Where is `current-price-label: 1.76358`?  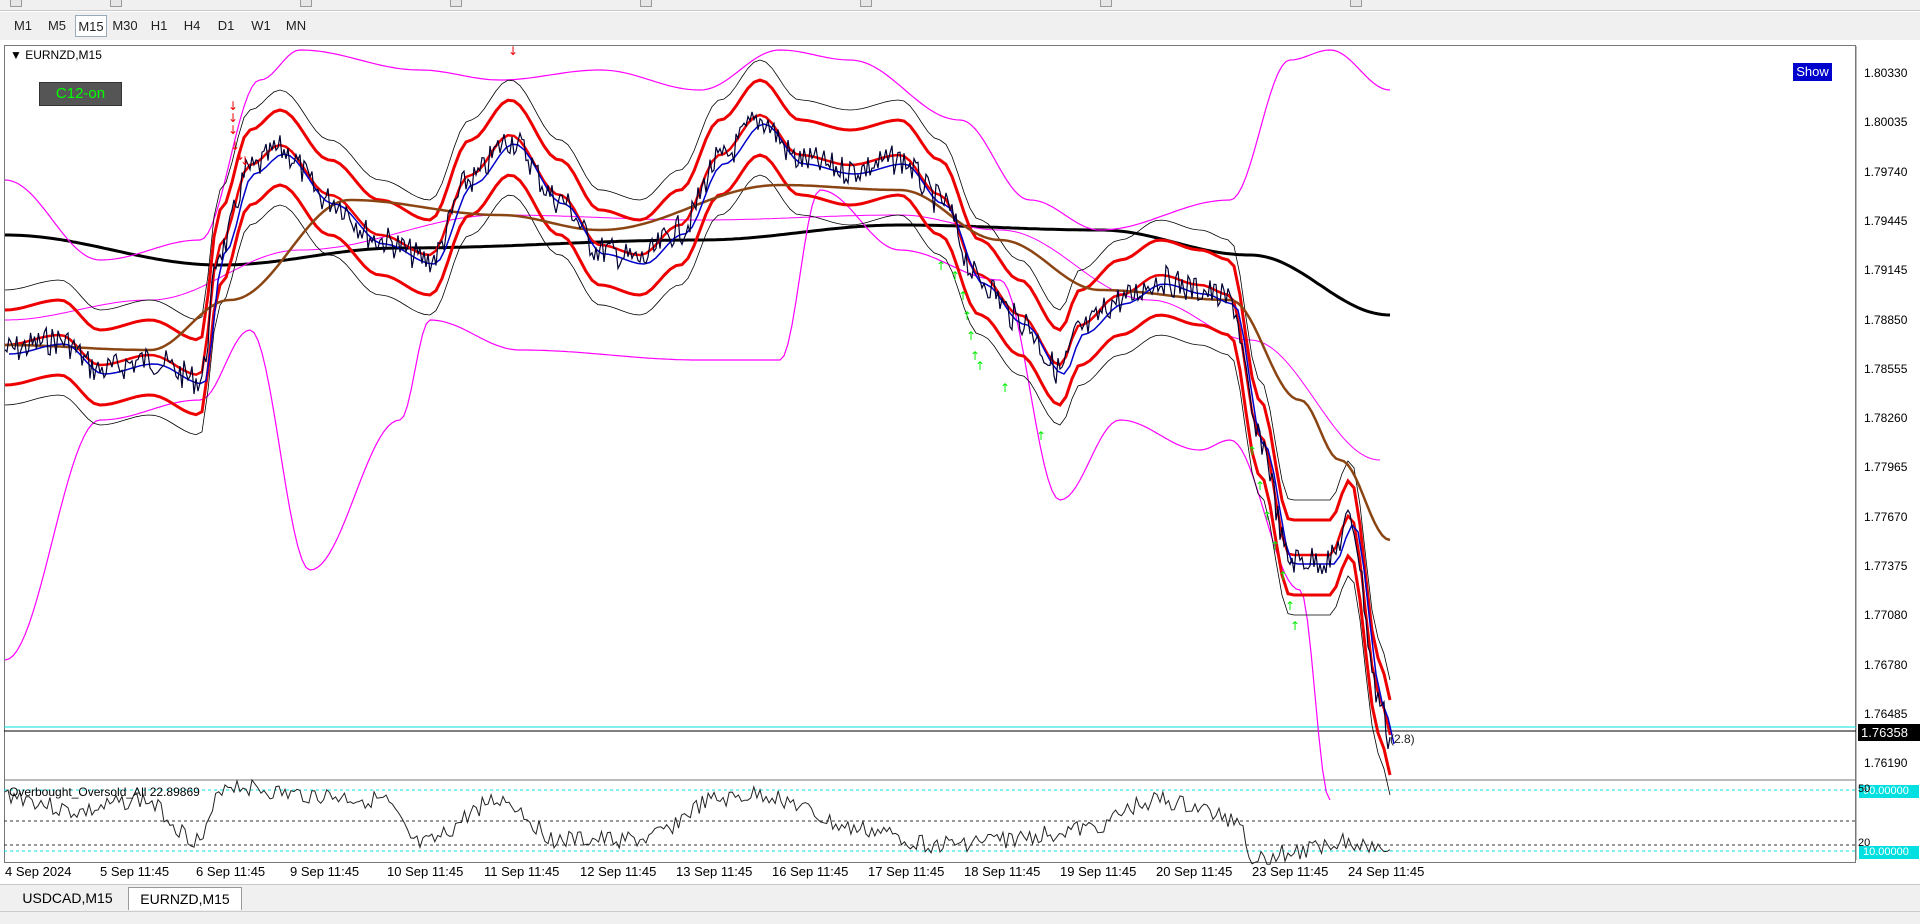 current-price-label: 1.76358 is located at coordinates (1889, 732).